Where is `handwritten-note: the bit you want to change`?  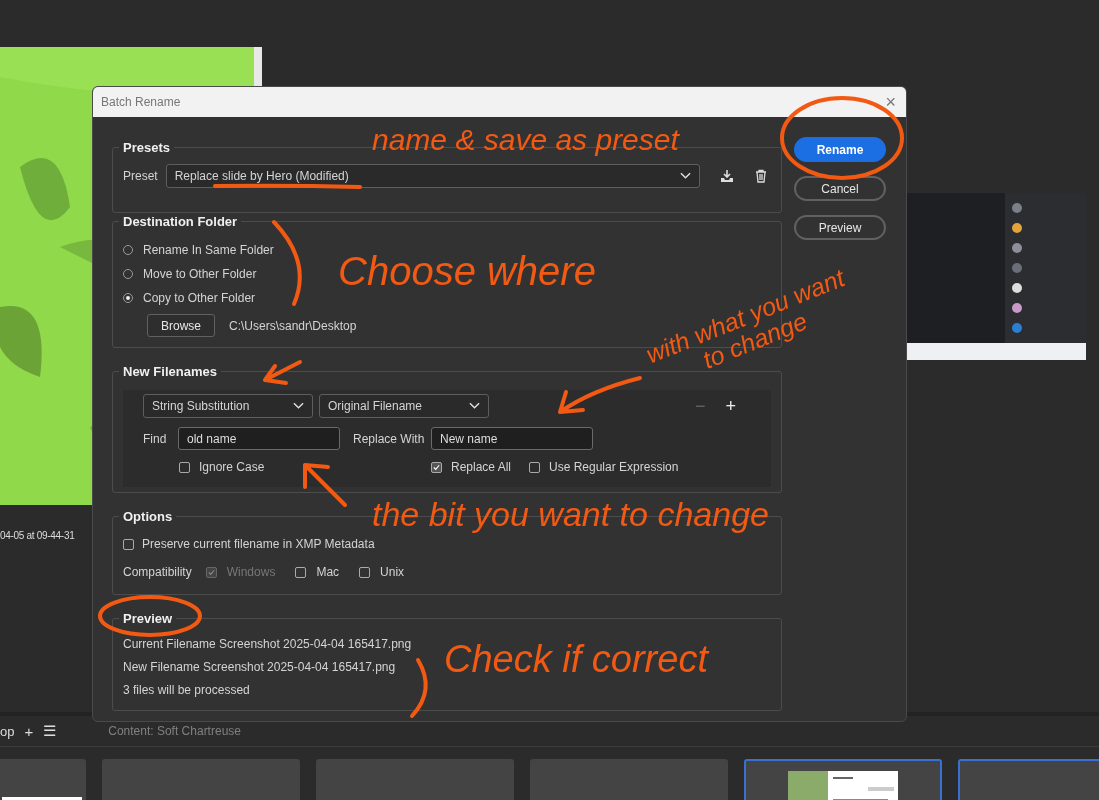 handwritten-note: the bit you want to change is located at coordinates (570, 515).